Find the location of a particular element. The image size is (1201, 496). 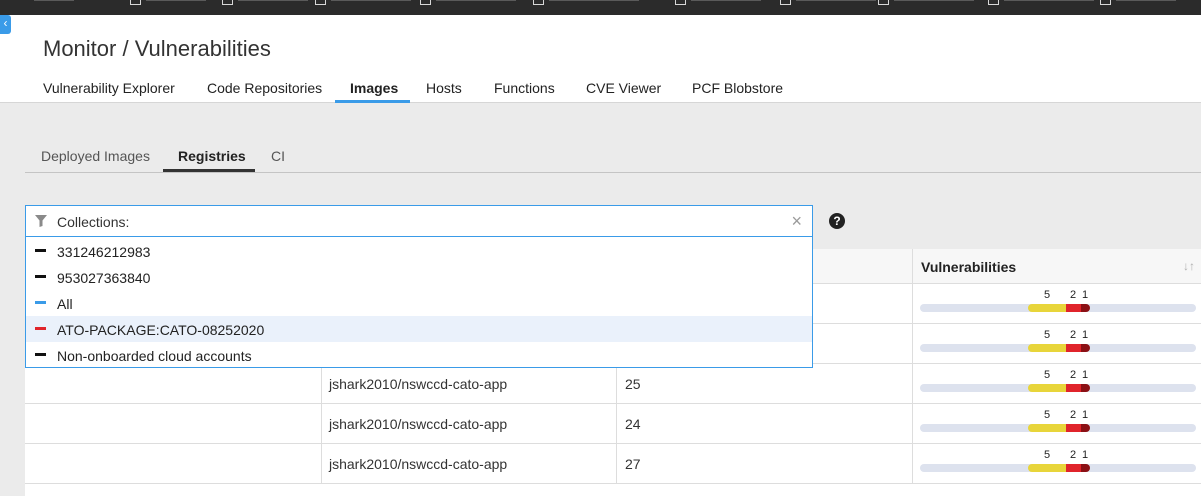

browser-bookmarks-bar is located at coordinates (600, 7).